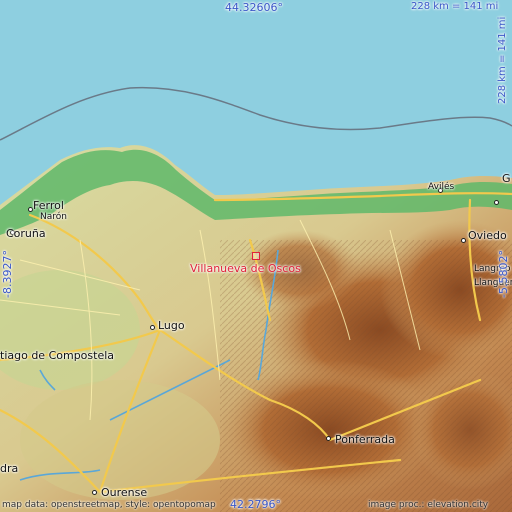  I want to click on bottom-latitude-label: 42.2796°, so click(255, 504).